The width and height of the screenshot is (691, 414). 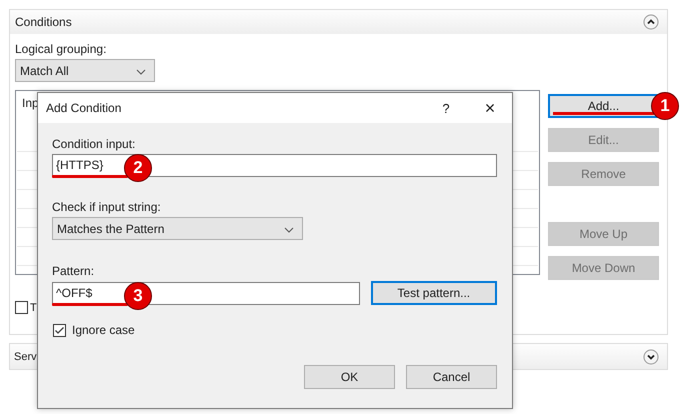 I want to click on help-button: ?, so click(x=446, y=108).